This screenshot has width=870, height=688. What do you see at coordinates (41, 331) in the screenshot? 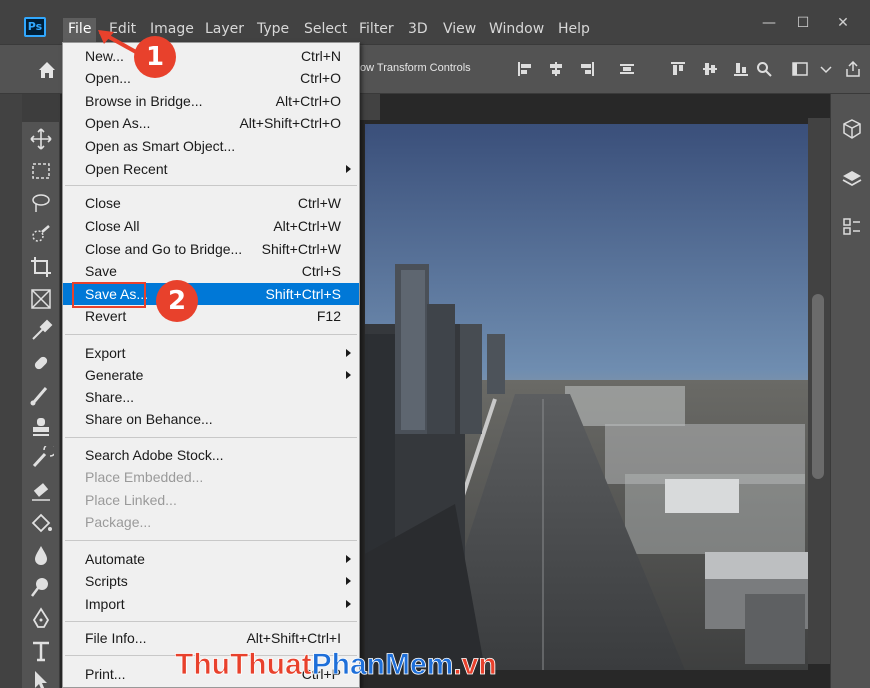
I see `eyedropper-tool-icon` at bounding box center [41, 331].